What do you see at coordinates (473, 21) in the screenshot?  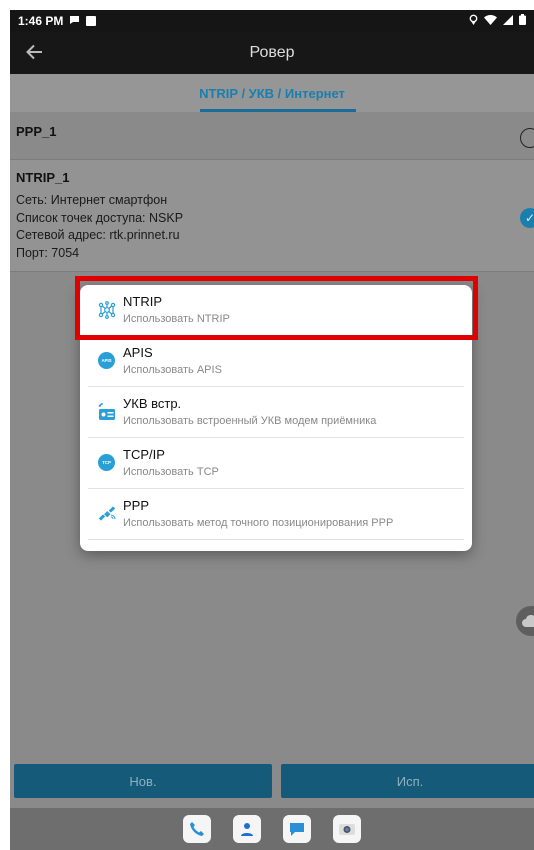 I see `location-icon` at bounding box center [473, 21].